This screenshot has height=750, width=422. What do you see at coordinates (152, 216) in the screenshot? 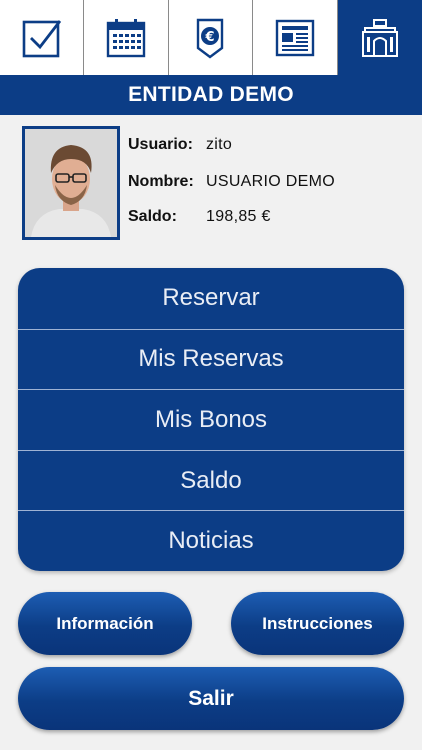
I see `balance-label: Saldo:` at bounding box center [152, 216].